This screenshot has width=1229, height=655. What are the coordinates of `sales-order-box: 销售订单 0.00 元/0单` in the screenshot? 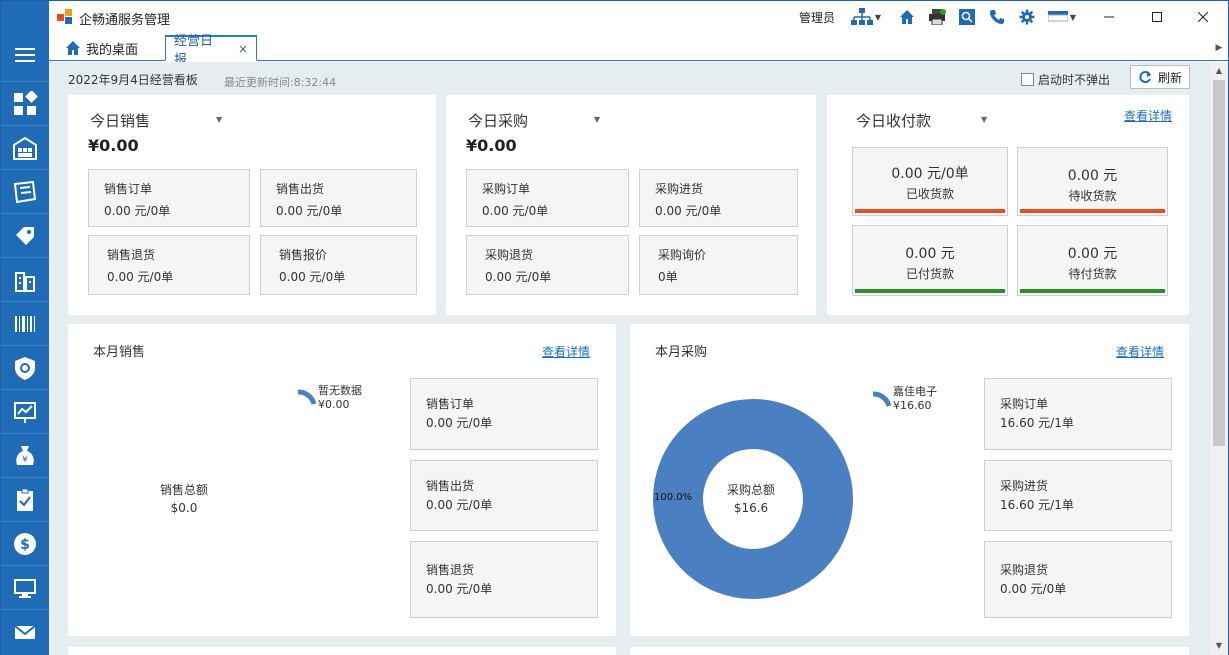 It's located at (169, 198).